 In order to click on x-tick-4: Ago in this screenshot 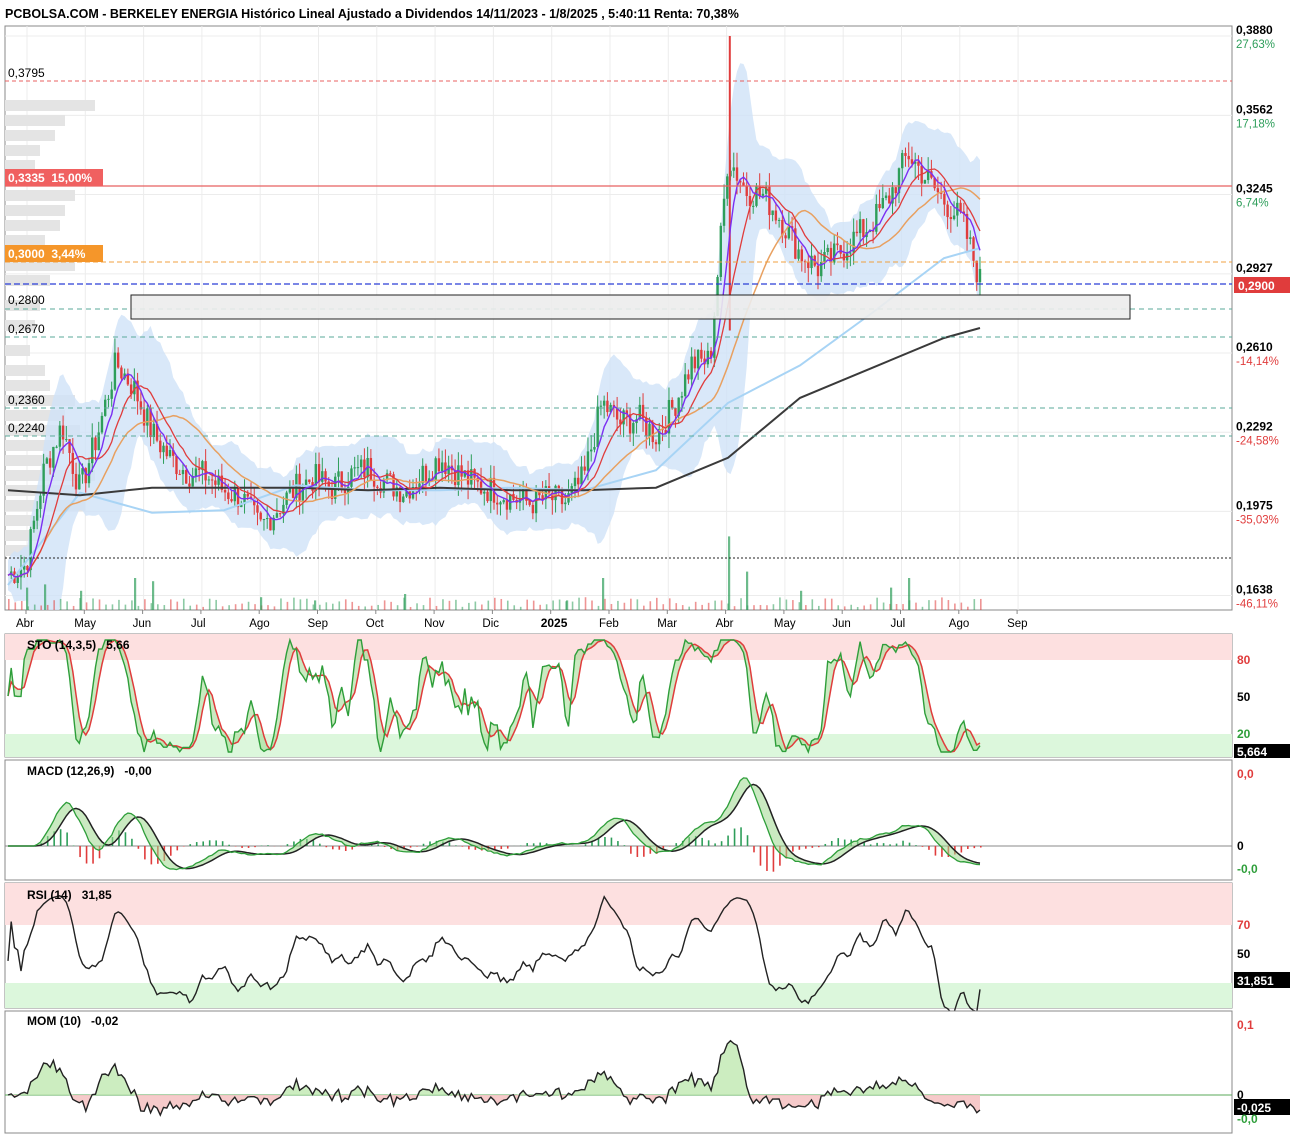, I will do `click(259, 624)`.